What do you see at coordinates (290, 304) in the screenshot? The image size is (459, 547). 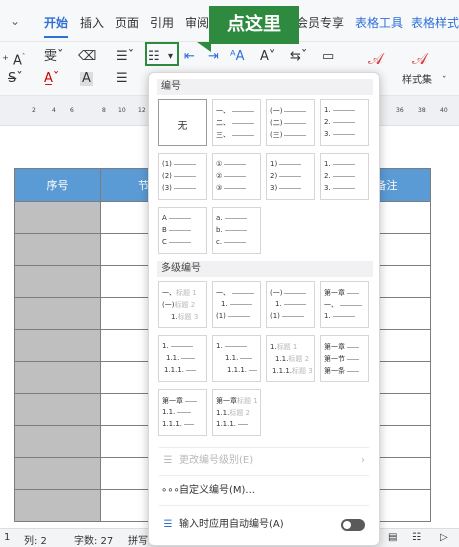 I see `multilevel-option-paren-mixed: (一) 1. (1)` at bounding box center [290, 304].